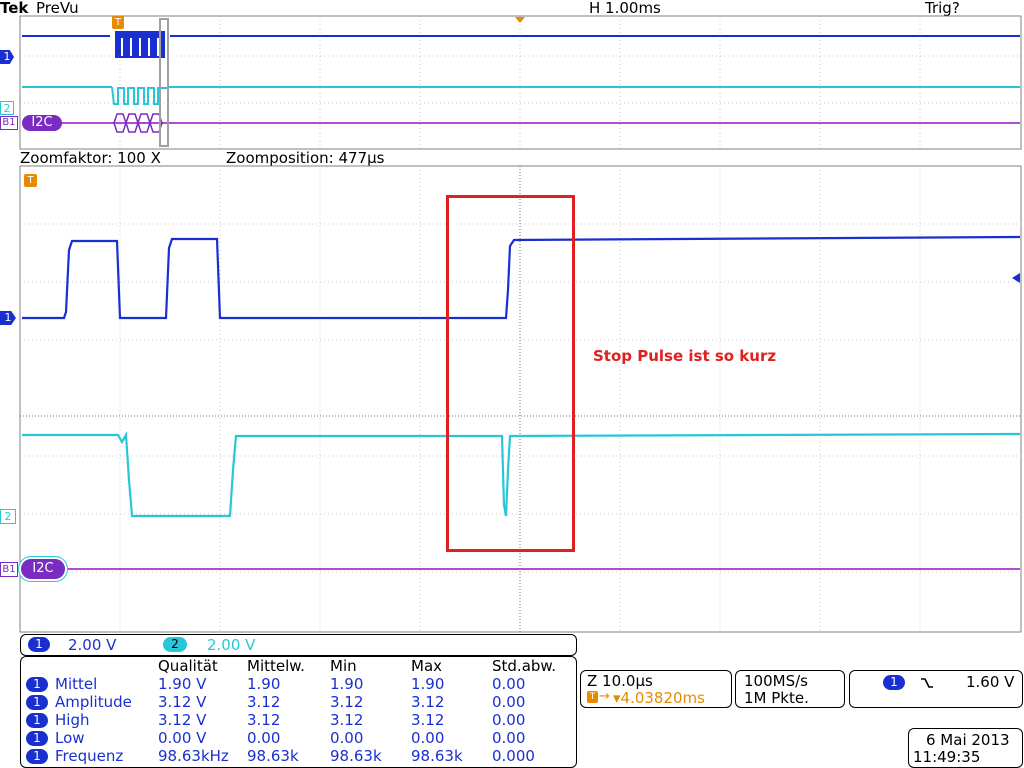  I want to click on ch1-ground-marker-label: 1, so click(8, 317).